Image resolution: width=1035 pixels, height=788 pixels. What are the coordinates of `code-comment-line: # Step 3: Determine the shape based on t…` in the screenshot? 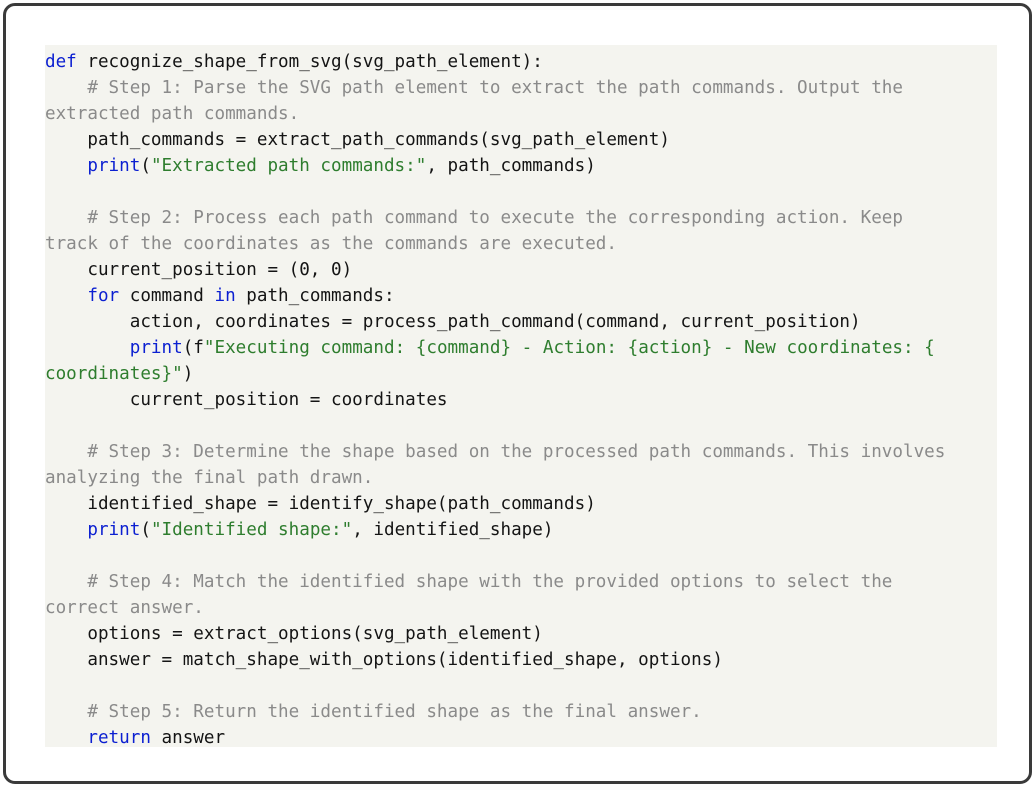 It's located at (495, 452).